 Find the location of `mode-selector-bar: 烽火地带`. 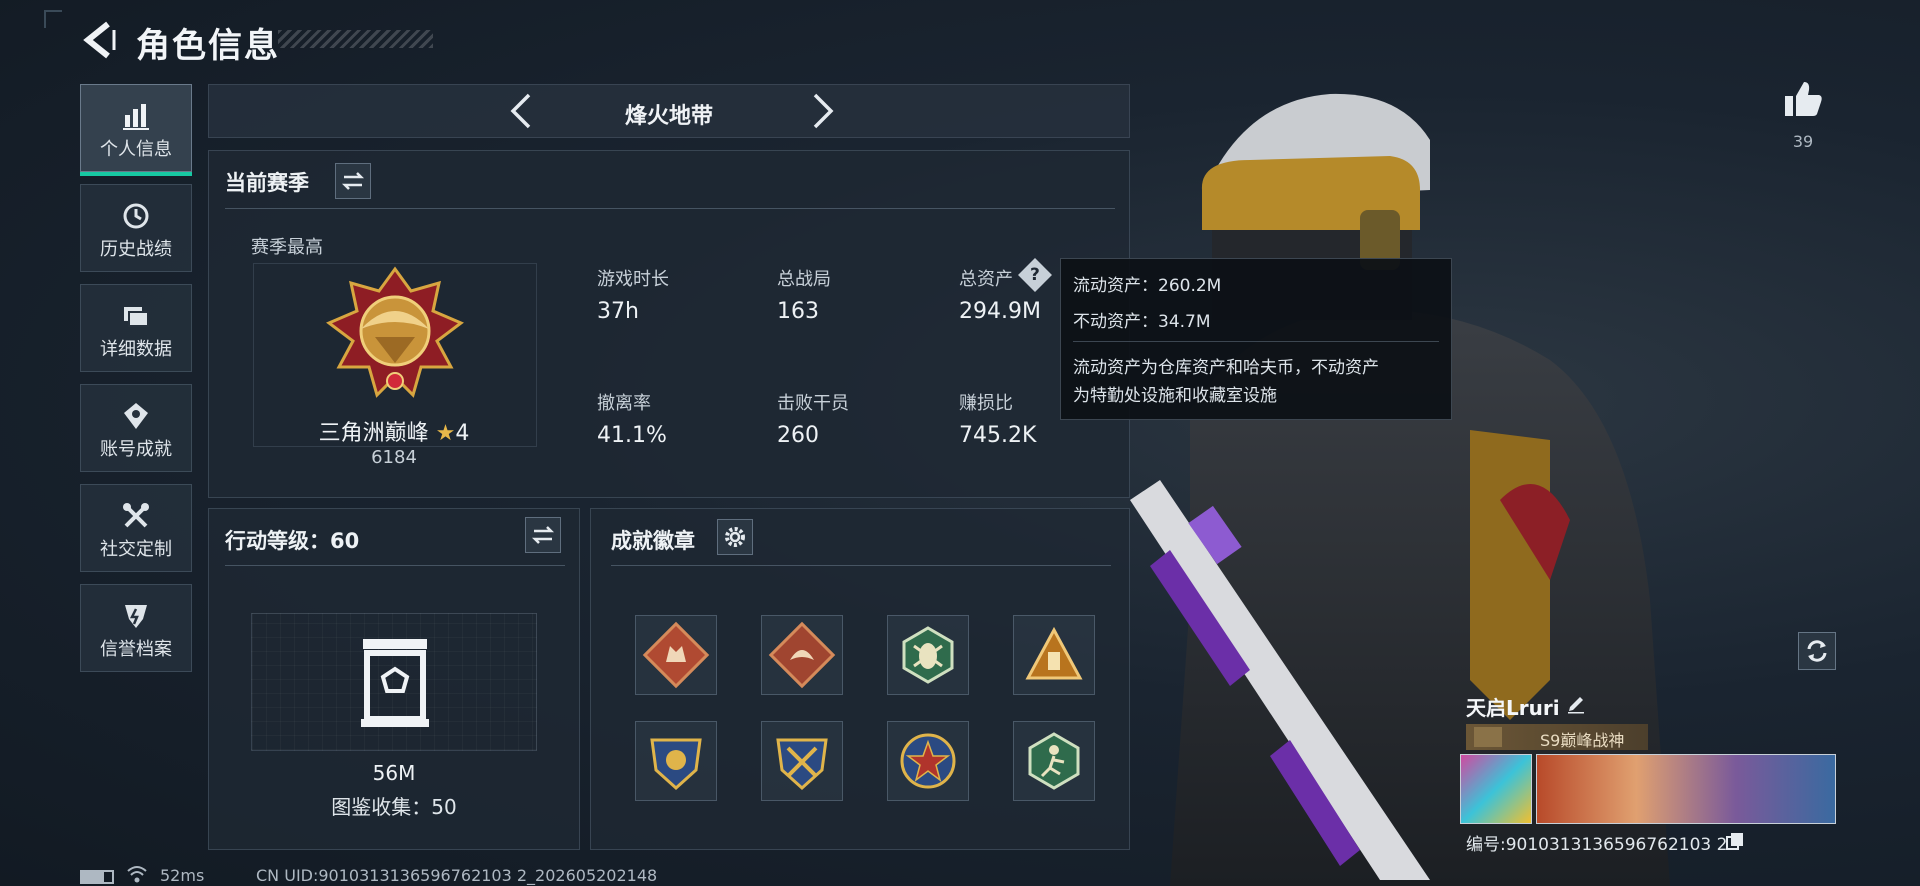

mode-selector-bar: 烽火地带 is located at coordinates (669, 111).